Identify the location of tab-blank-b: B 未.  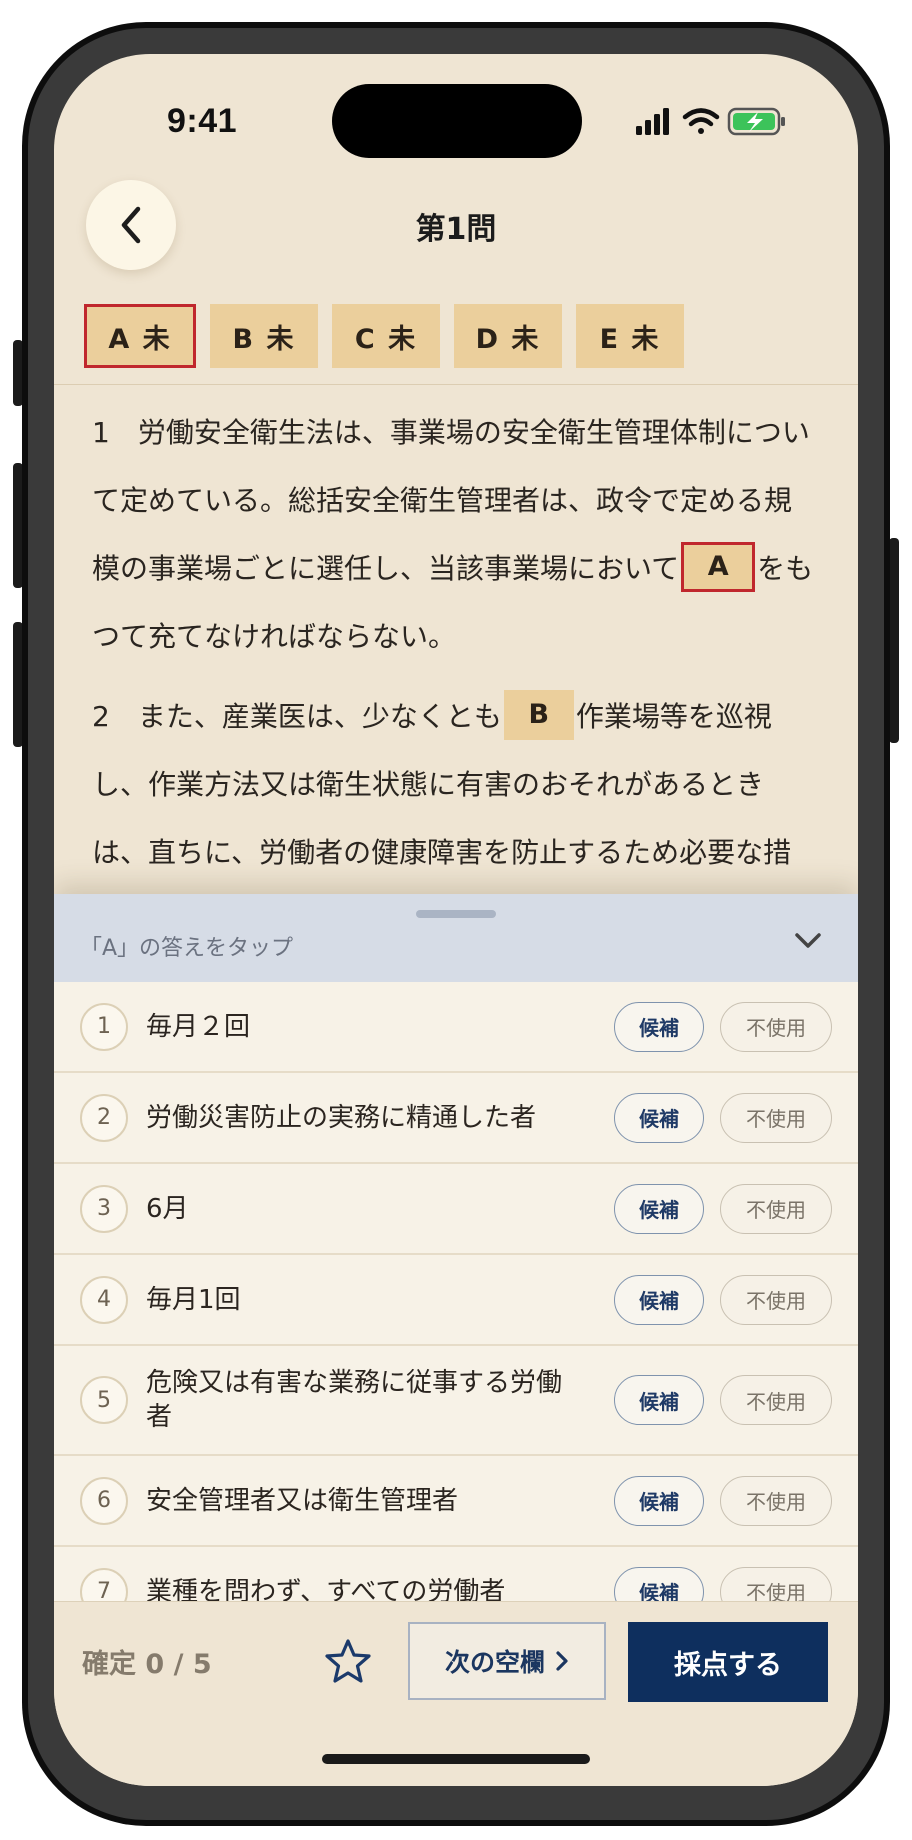
(264, 336).